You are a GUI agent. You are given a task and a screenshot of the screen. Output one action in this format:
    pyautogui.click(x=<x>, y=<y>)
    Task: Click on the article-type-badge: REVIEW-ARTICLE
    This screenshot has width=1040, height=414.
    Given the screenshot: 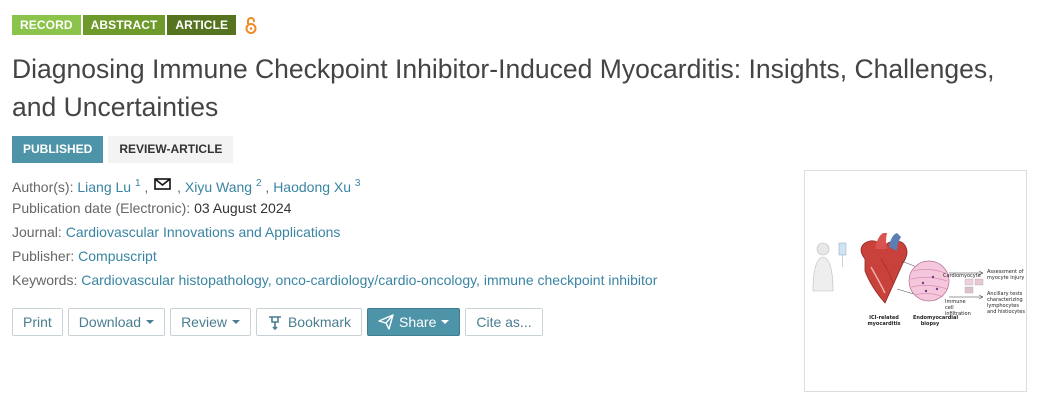 What is the action you would take?
    pyautogui.click(x=171, y=149)
    